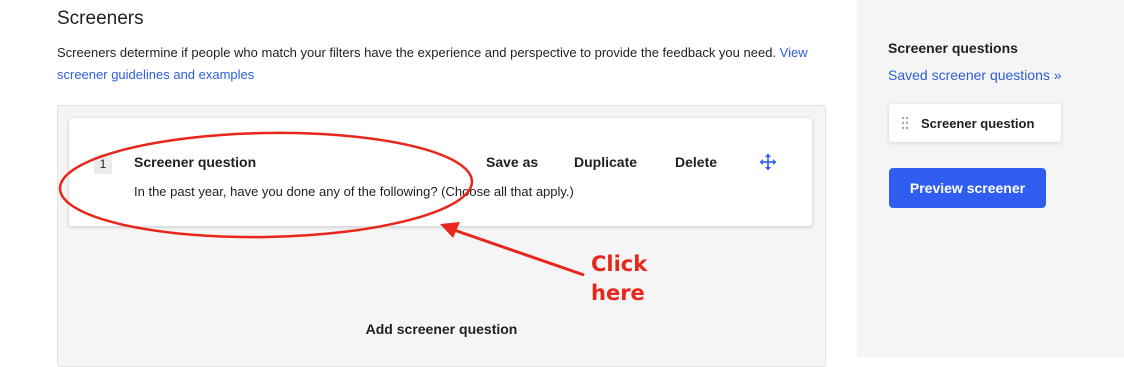 The height and width of the screenshot is (367, 1124). What do you see at coordinates (512, 162) in the screenshot?
I see `save-as-button: Save as` at bounding box center [512, 162].